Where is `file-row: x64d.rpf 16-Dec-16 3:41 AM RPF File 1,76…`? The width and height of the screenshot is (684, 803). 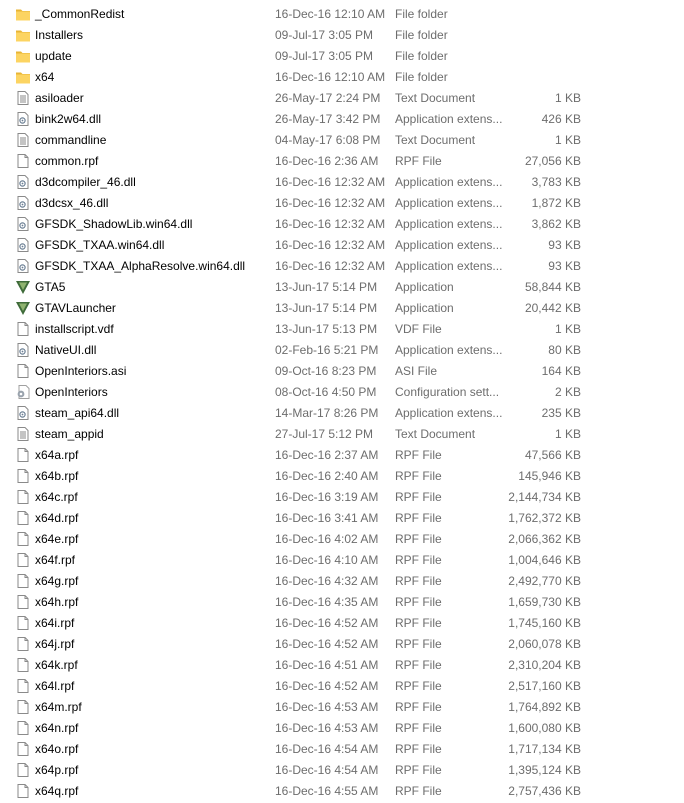
file-row: x64d.rpf 16-Dec-16 3:41 AM RPF File 1,76… is located at coordinates (342, 518).